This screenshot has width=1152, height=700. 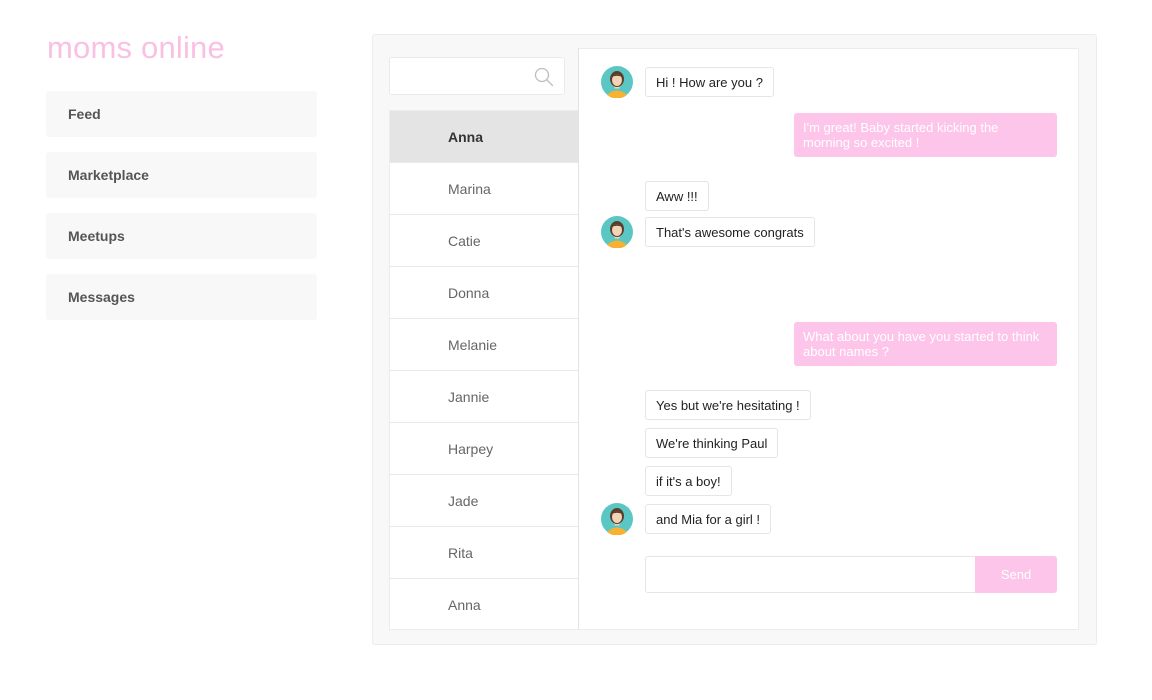 I want to click on message-received: and Mia for a girl !, so click(x=708, y=519).